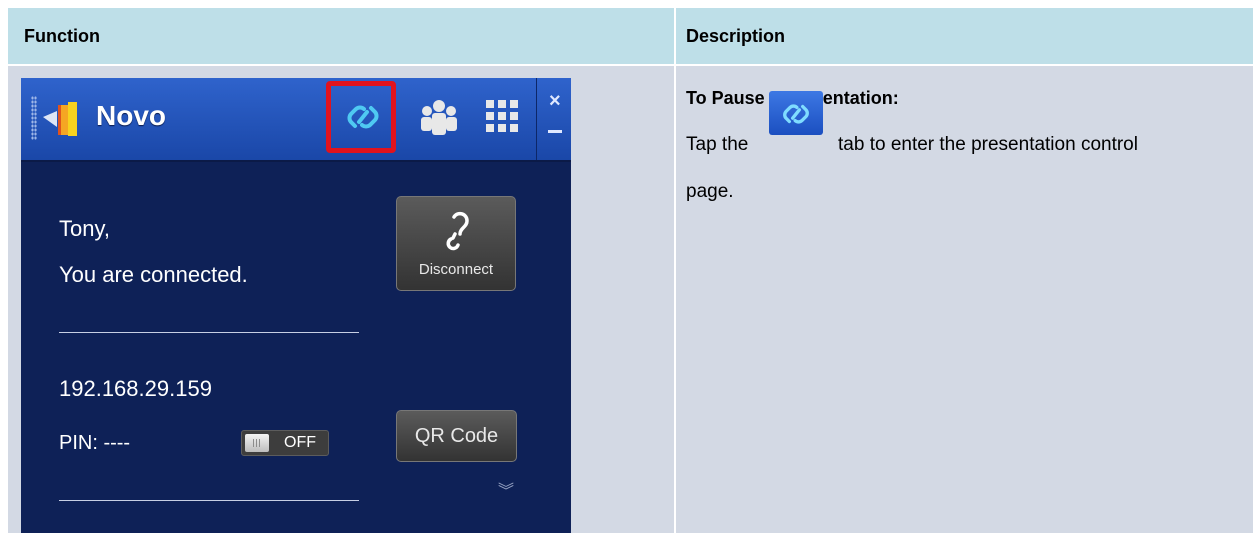  I want to click on greeting-text: Tony,, so click(84, 228).